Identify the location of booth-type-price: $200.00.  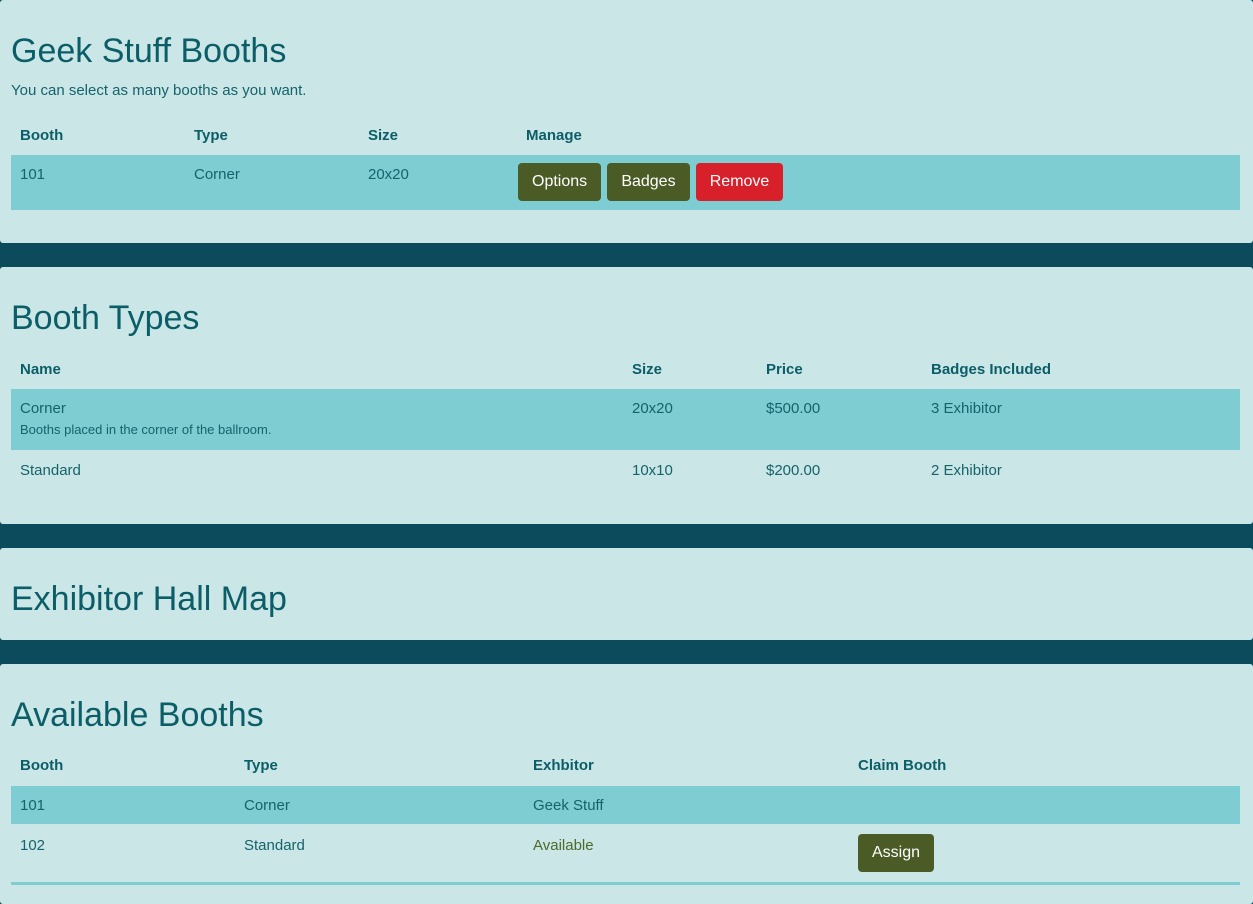
(793, 470).